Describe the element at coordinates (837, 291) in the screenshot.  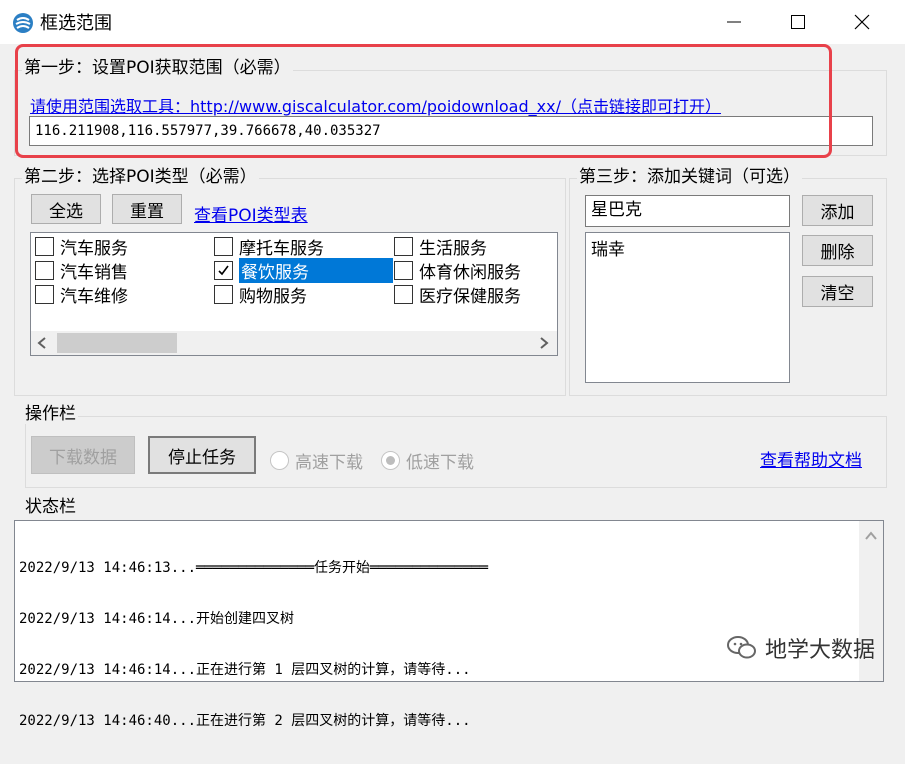
I see `clear-keywords-button: 清空` at that location.